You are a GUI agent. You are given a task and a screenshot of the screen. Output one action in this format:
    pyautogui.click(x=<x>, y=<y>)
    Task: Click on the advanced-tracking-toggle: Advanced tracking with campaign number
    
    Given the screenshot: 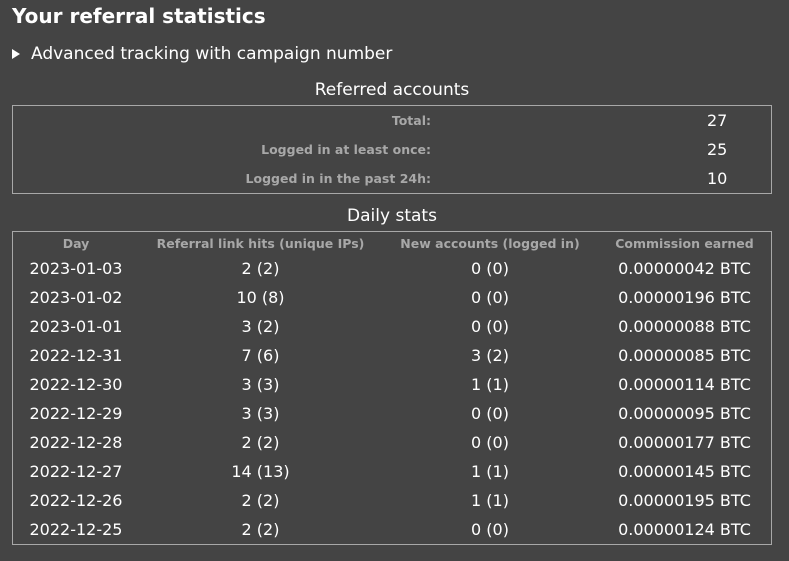 What is the action you would take?
    pyautogui.click(x=202, y=54)
    